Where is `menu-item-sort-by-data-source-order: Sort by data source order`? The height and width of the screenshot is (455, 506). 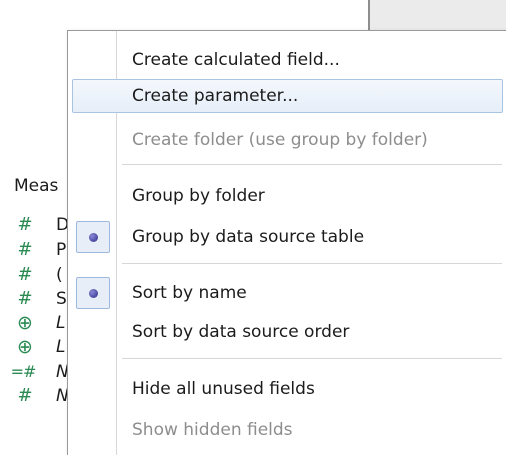
menu-item-sort-by-data-source-order: Sort by data source order is located at coordinates (287, 332).